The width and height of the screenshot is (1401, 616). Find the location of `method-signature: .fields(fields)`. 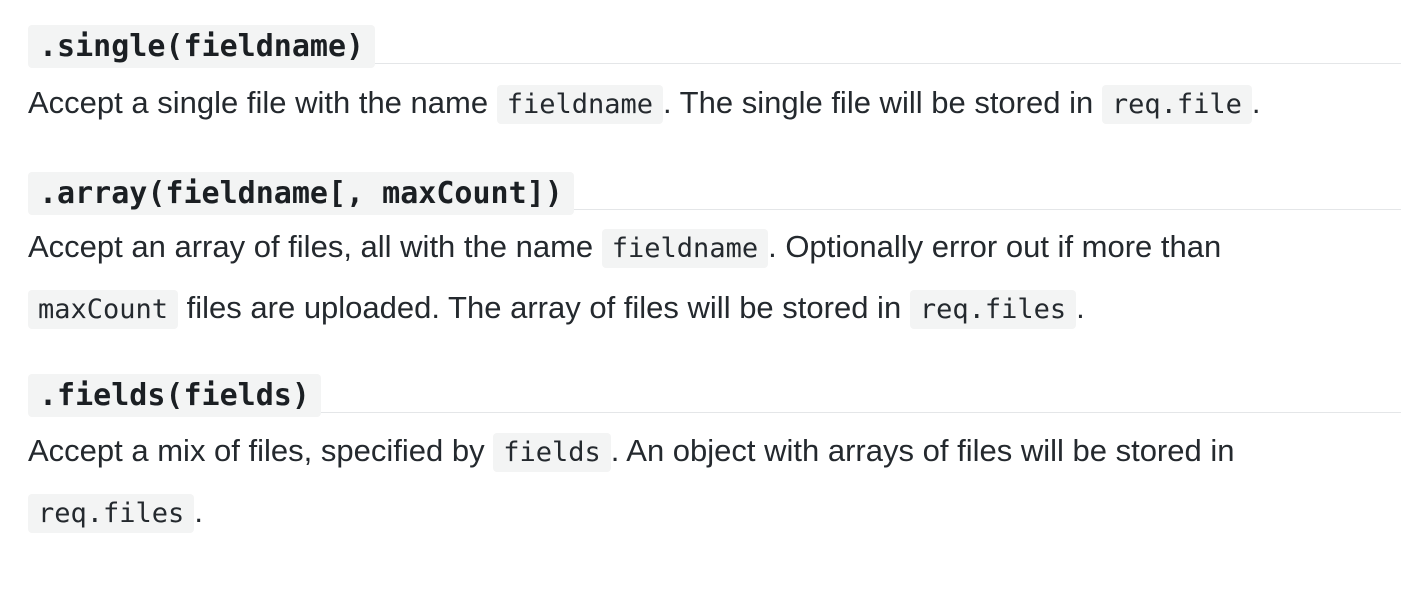

method-signature: .fields(fields) is located at coordinates (174, 395).